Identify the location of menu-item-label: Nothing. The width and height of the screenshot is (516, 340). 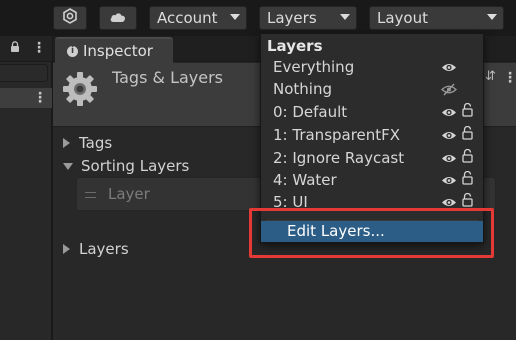
(302, 89).